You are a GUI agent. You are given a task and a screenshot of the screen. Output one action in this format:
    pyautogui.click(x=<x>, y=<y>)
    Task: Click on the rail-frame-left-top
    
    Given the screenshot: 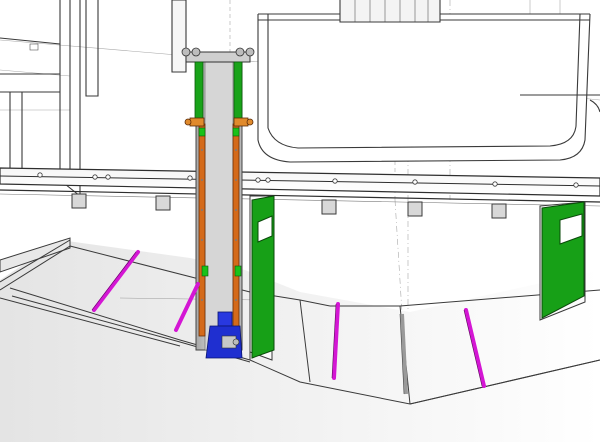 What is the action you would take?
    pyautogui.click(x=199, y=93)
    